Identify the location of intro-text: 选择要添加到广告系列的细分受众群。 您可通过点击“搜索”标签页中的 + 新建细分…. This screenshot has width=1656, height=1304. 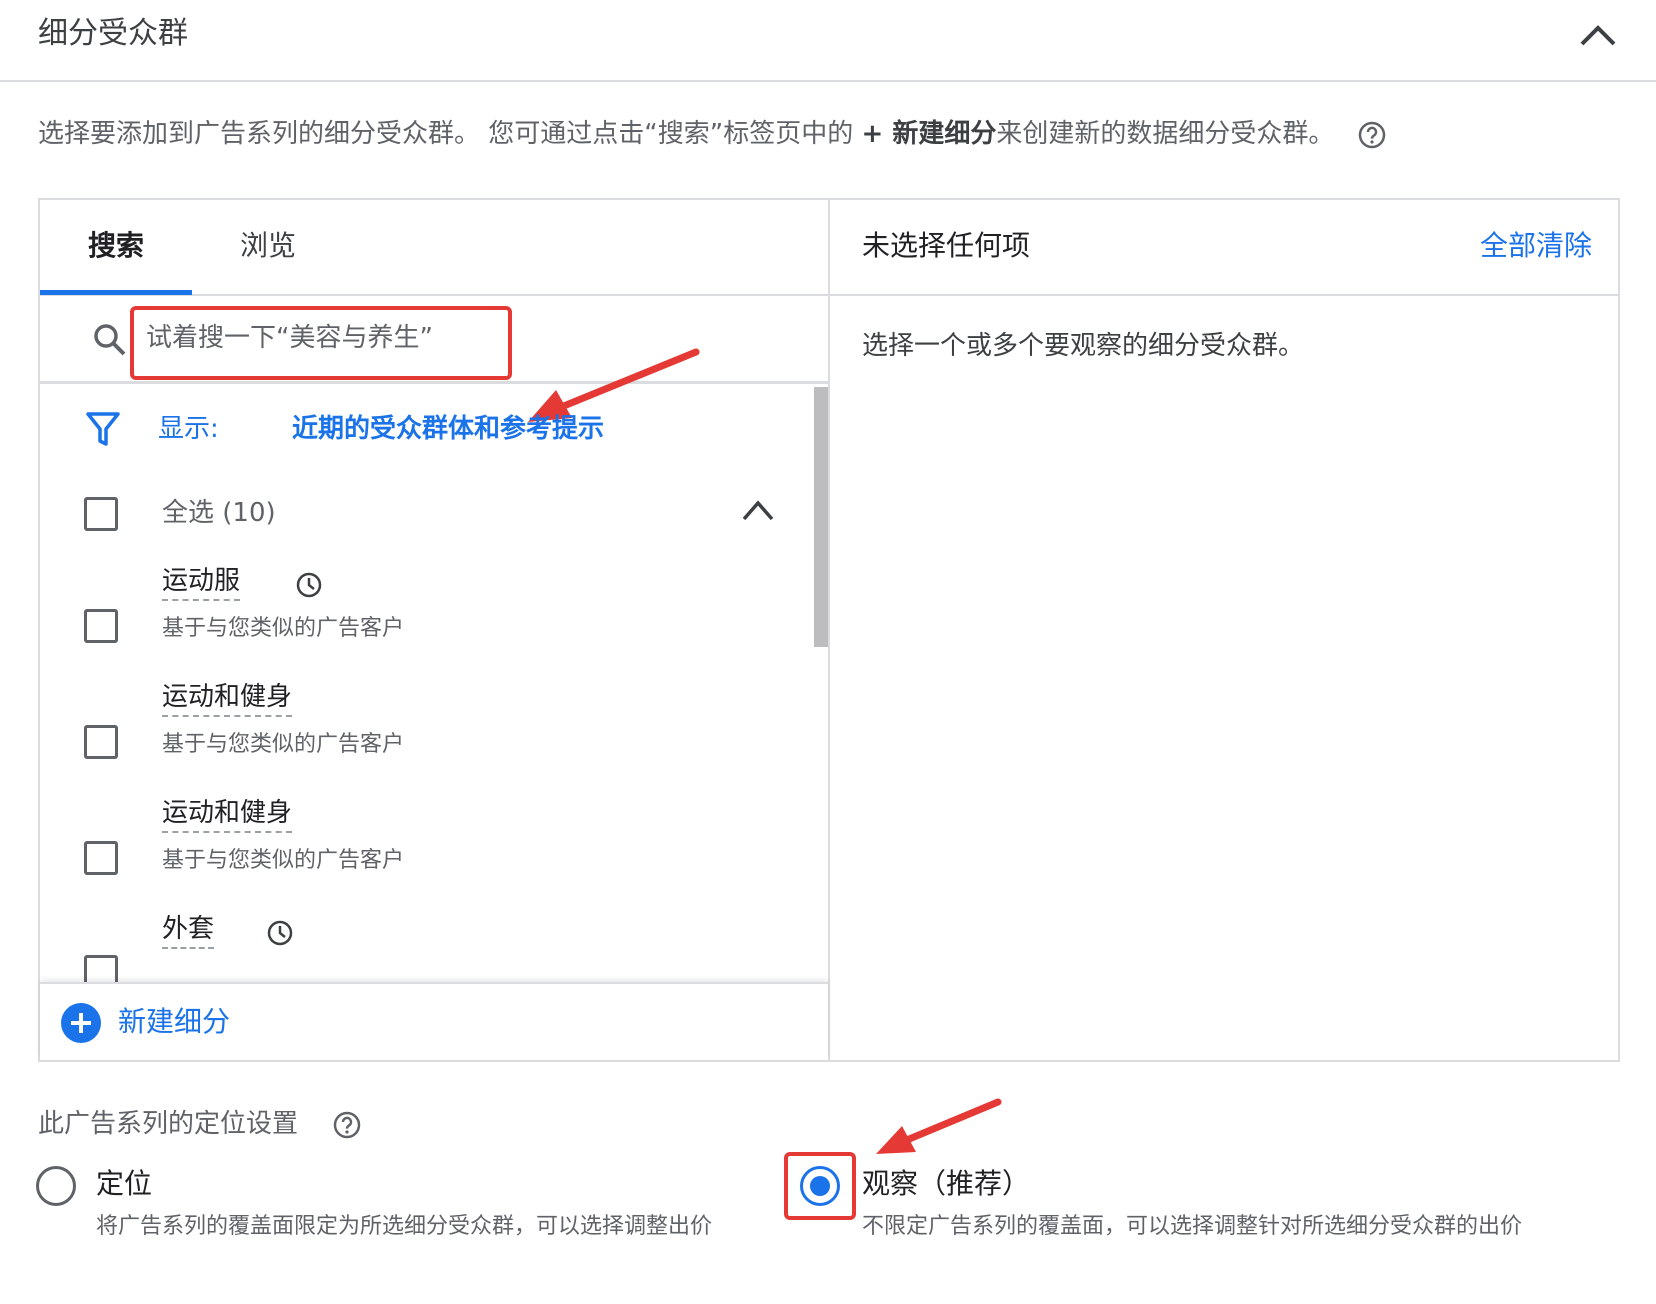
(712, 134).